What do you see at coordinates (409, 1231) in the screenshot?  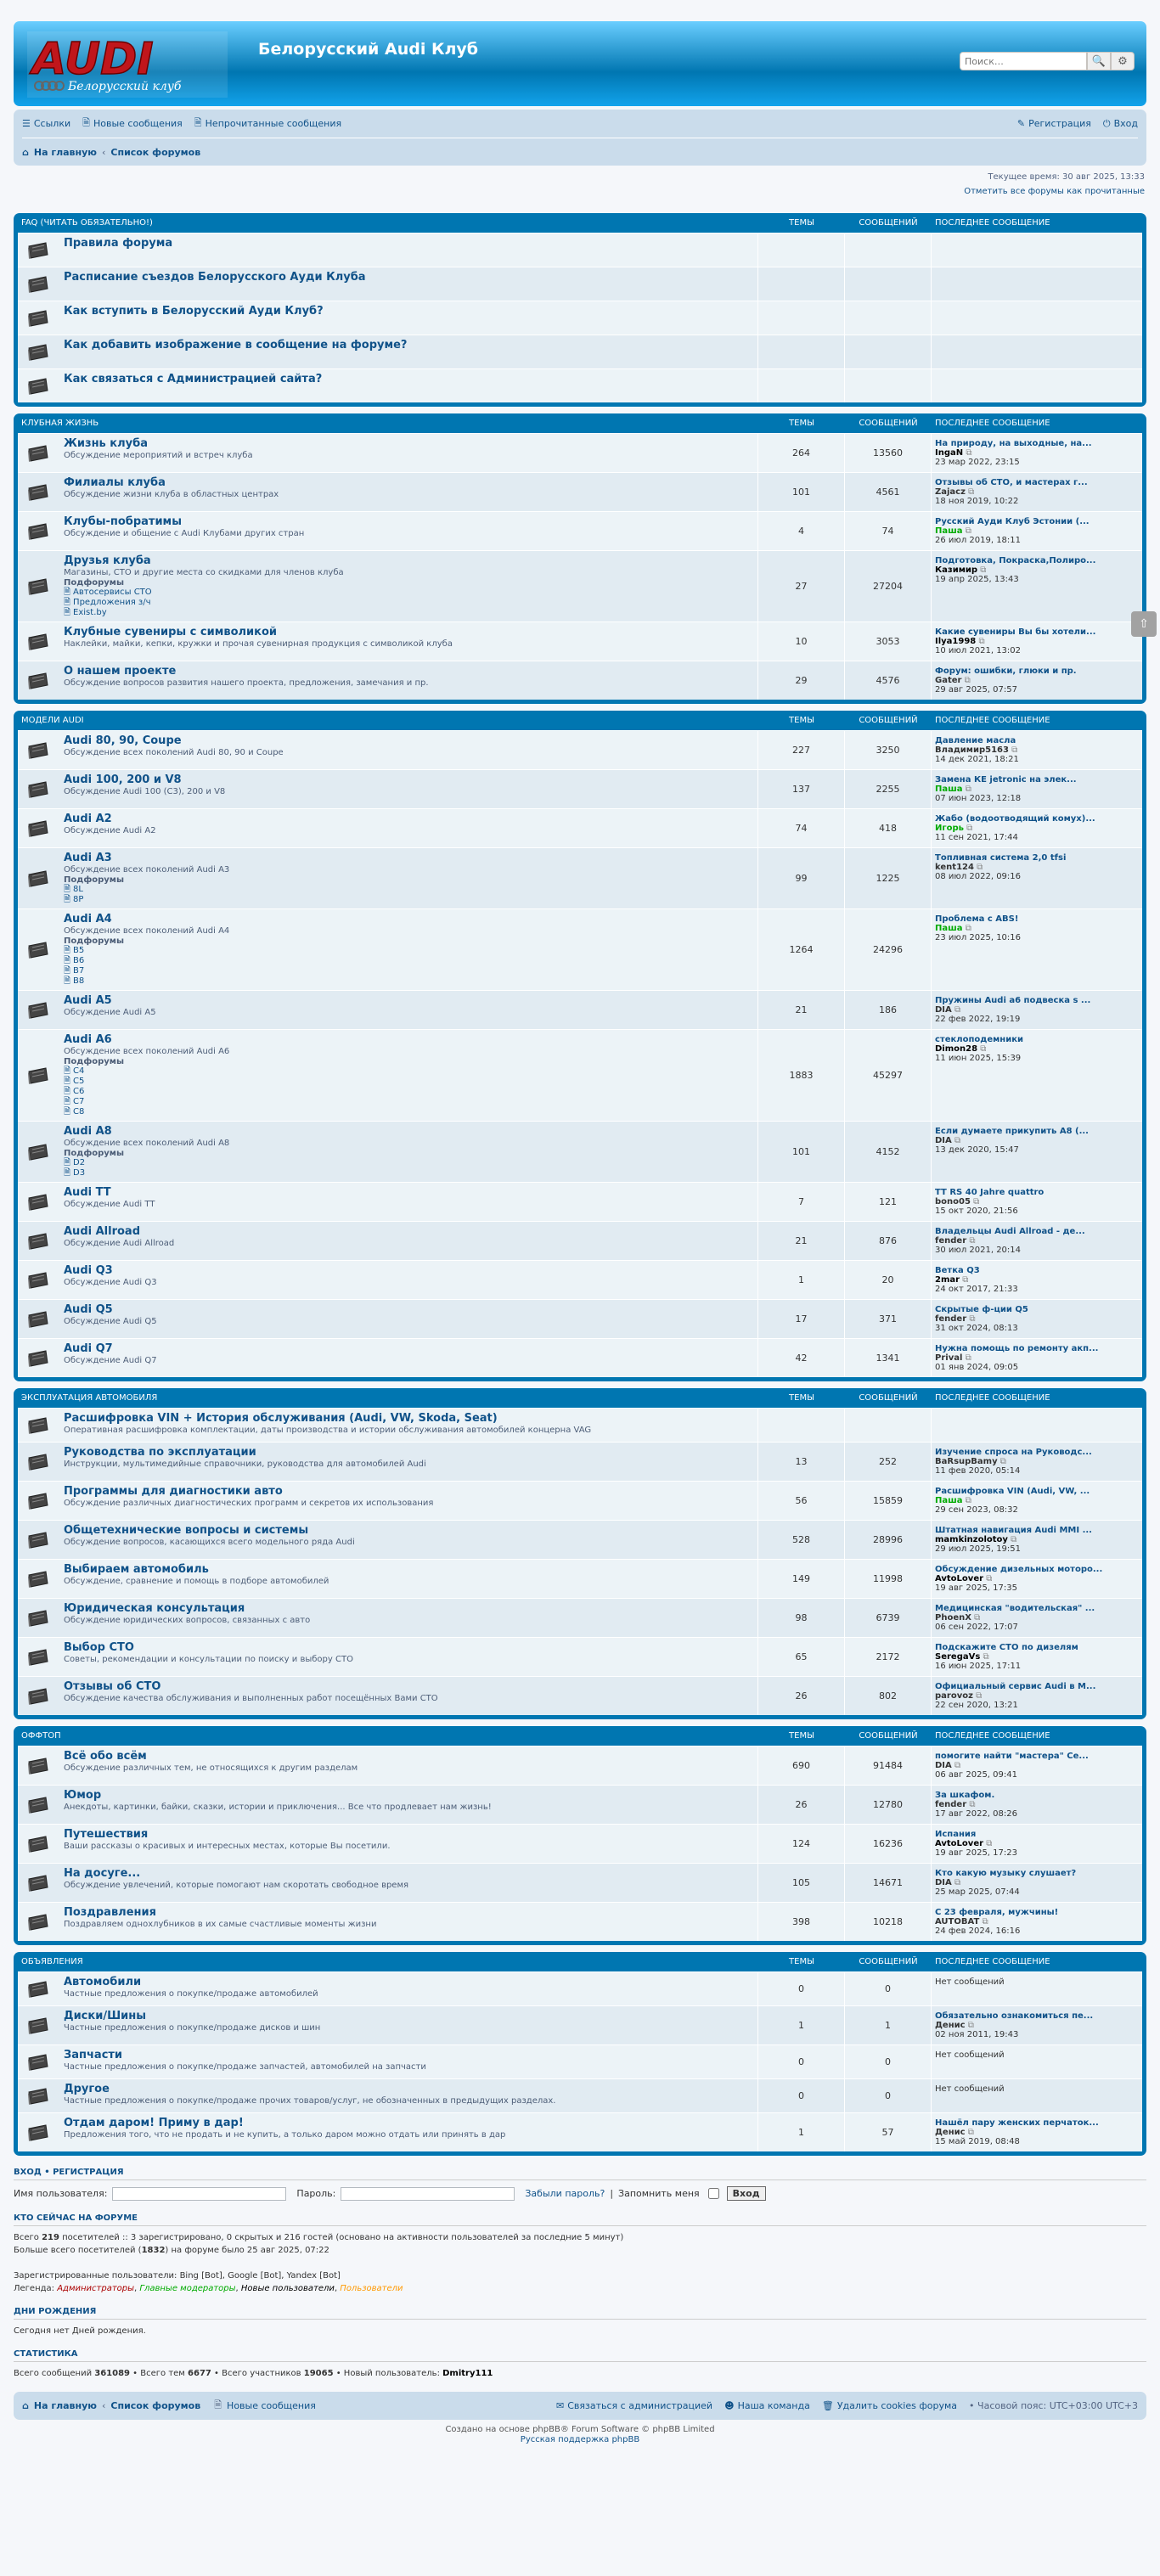 I see `forum-title-link: Audi Allroad` at bounding box center [409, 1231].